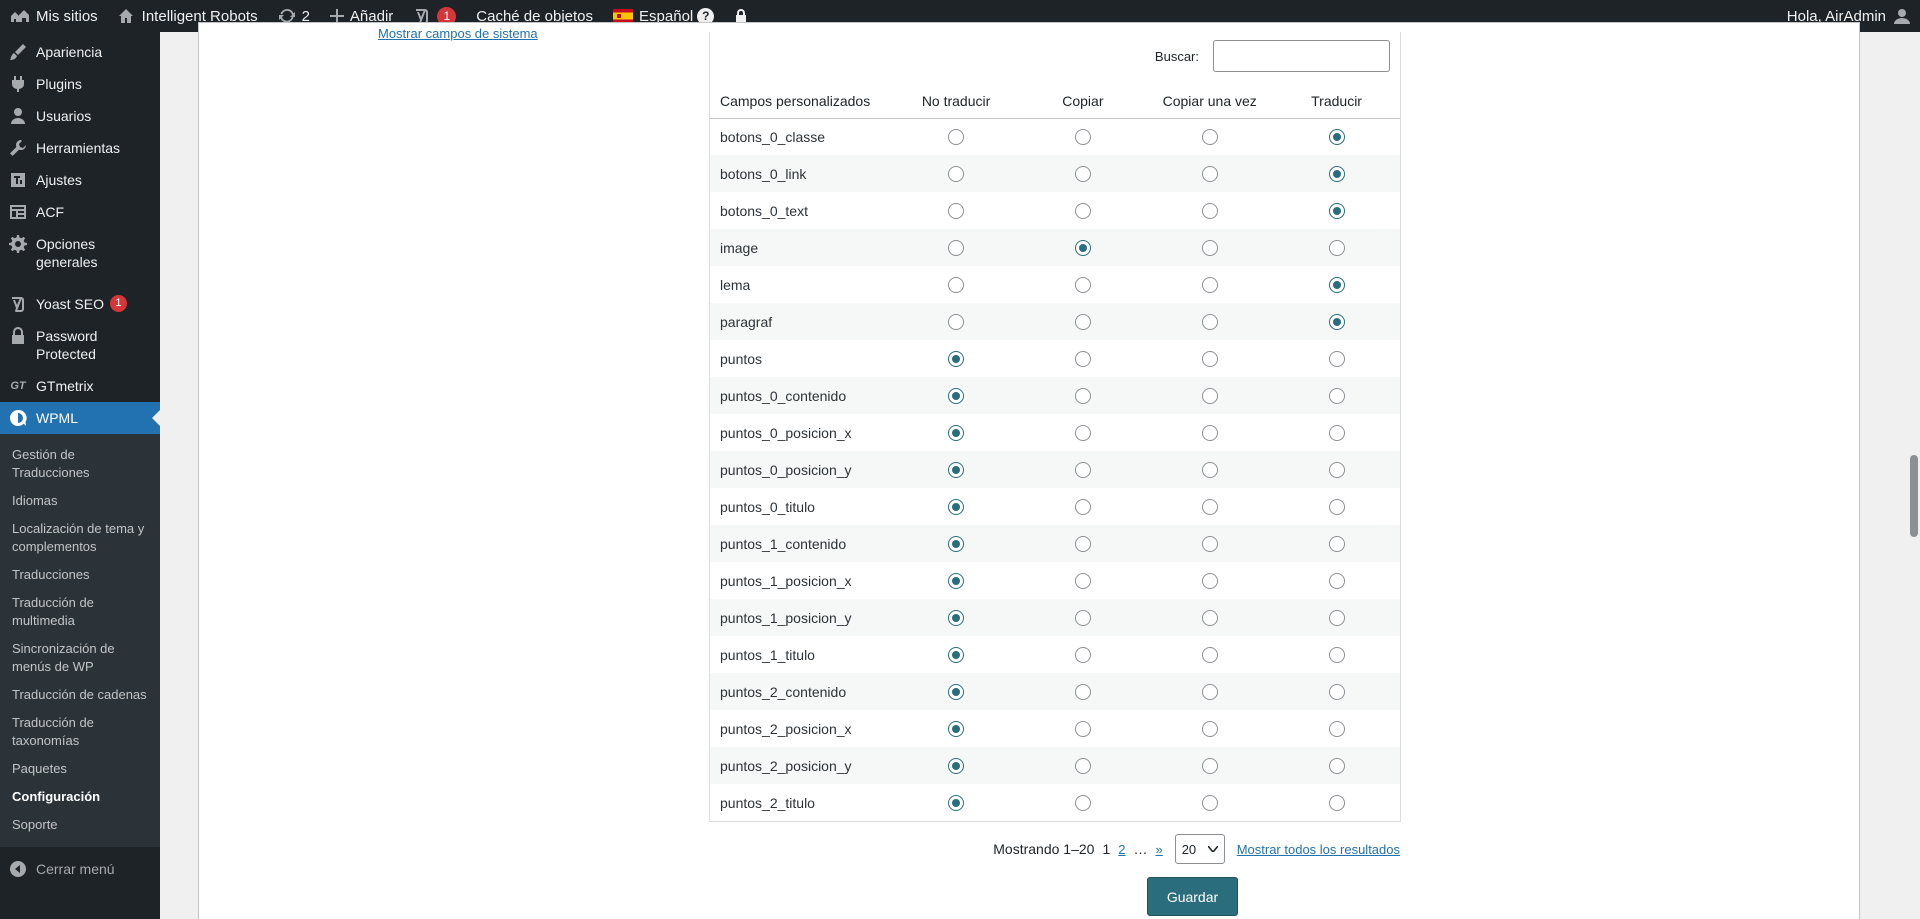 This screenshot has width=1920, height=919. I want to click on submenu-traduccion-taxonomias: Traducción de taxonomías, so click(80, 732).